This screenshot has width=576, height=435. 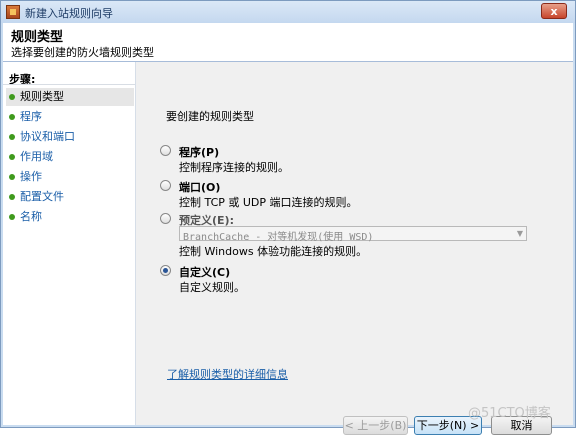 I want to click on chevron-down-icon: ▼, so click(x=520, y=233).